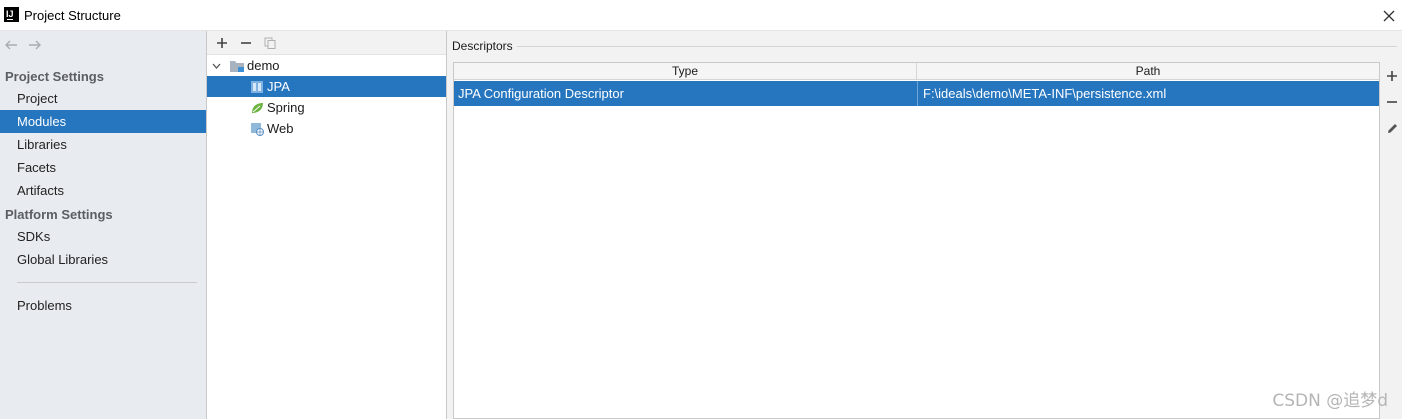  What do you see at coordinates (701, 15) in the screenshot?
I see `title-bar: IJ Project Structure` at bounding box center [701, 15].